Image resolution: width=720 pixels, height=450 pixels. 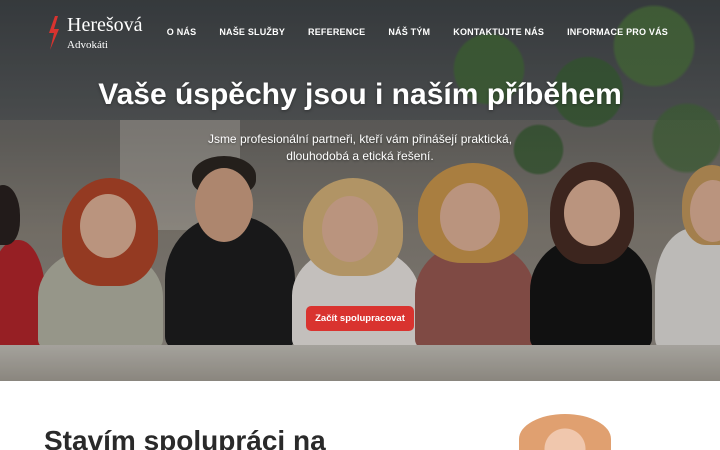 What do you see at coordinates (252, 32) in the screenshot?
I see `nav-item-nase-sluzby: NAŠE SLUŽBY` at bounding box center [252, 32].